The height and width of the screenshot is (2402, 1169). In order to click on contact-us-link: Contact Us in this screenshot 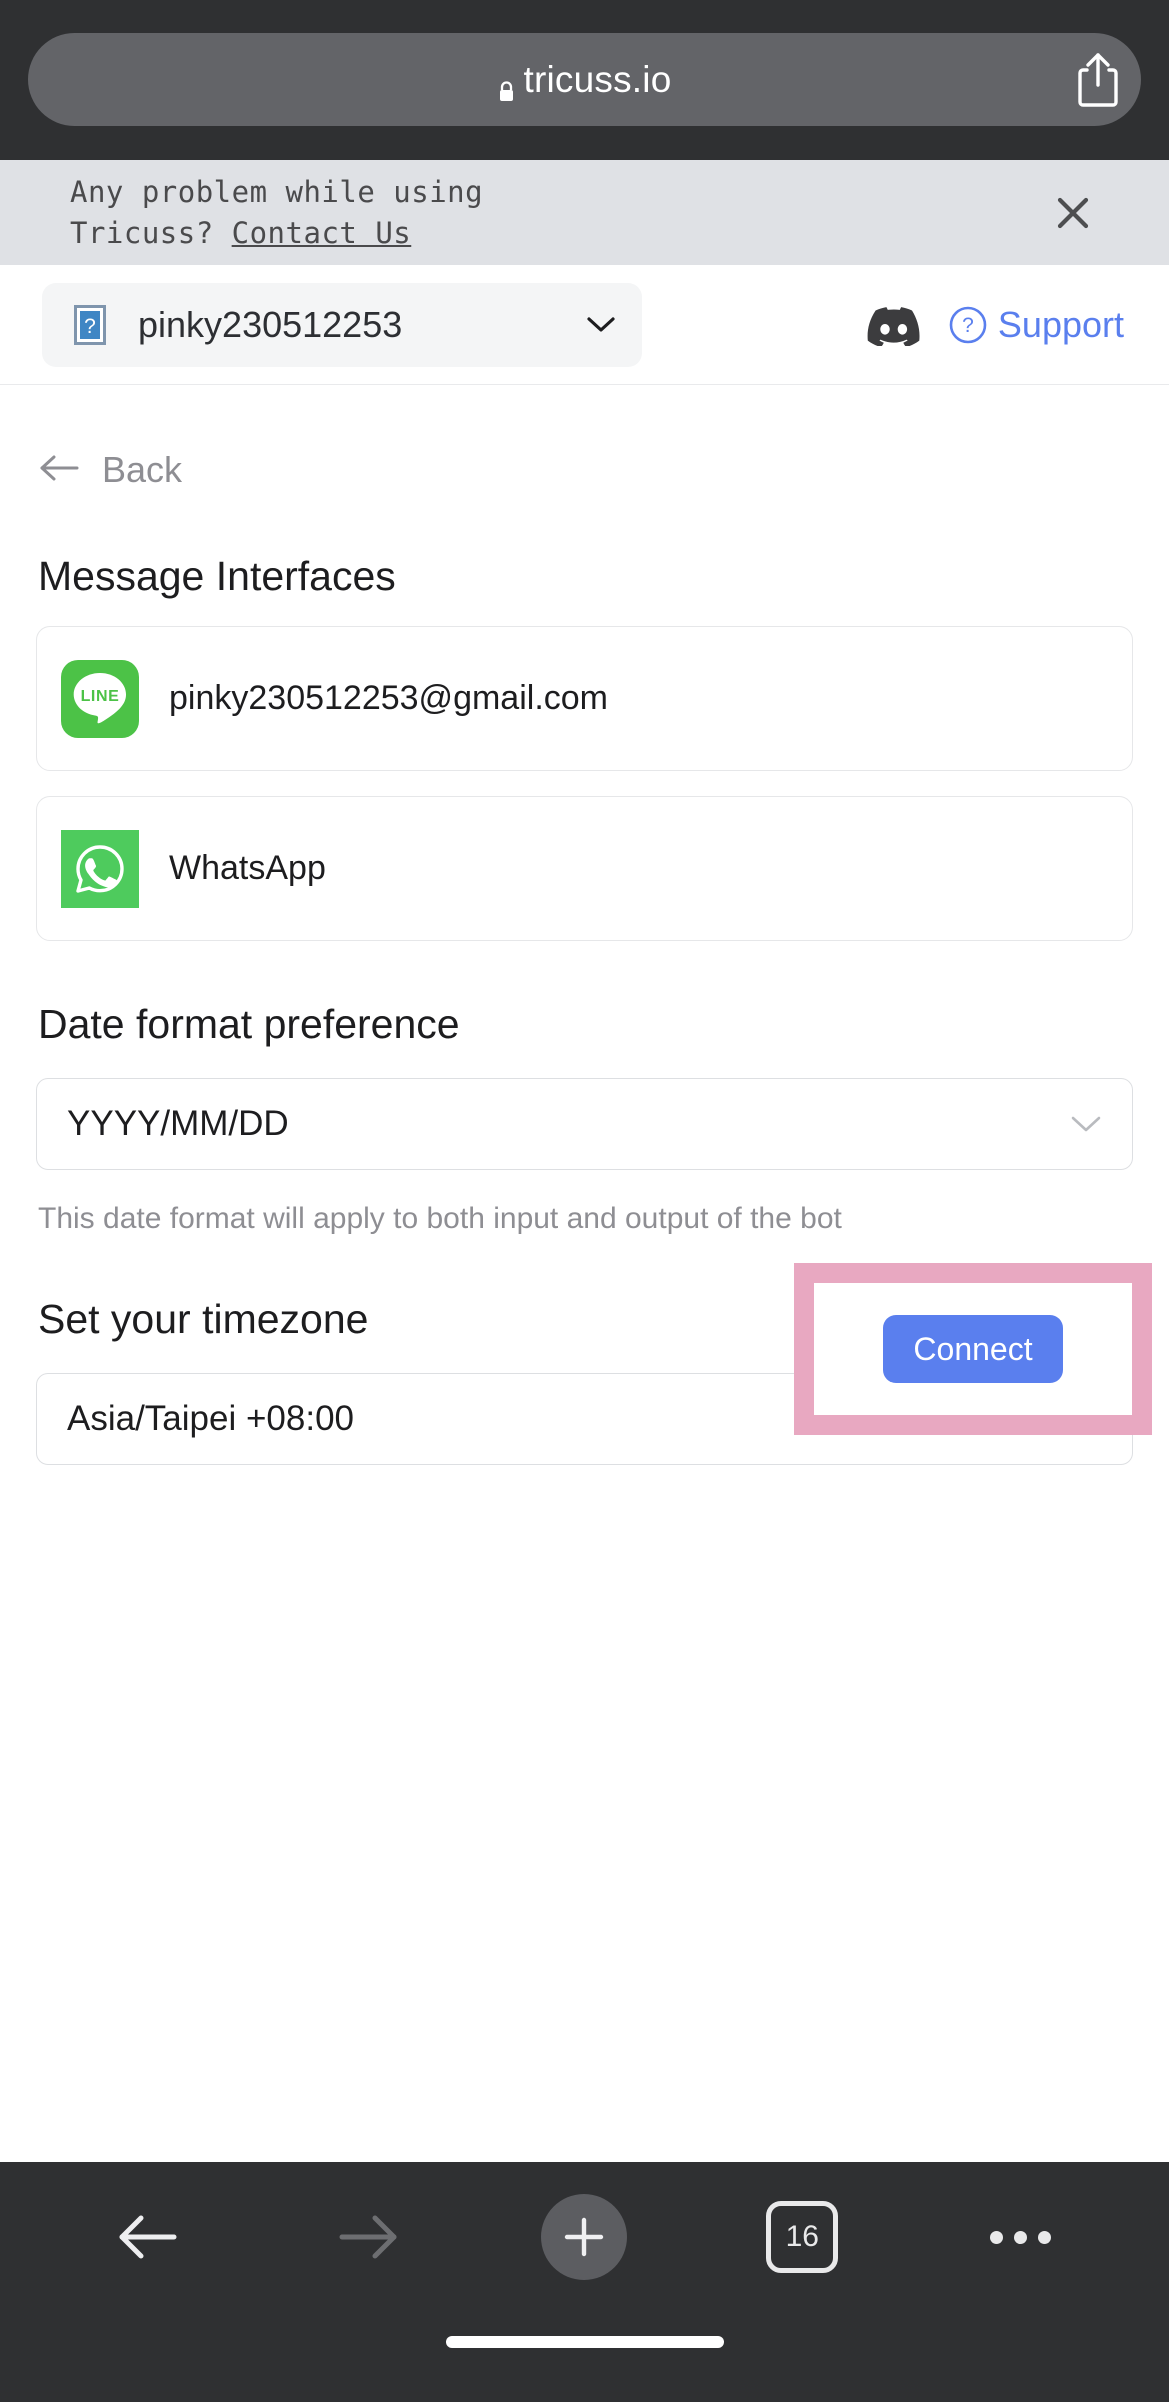, I will do `click(322, 233)`.